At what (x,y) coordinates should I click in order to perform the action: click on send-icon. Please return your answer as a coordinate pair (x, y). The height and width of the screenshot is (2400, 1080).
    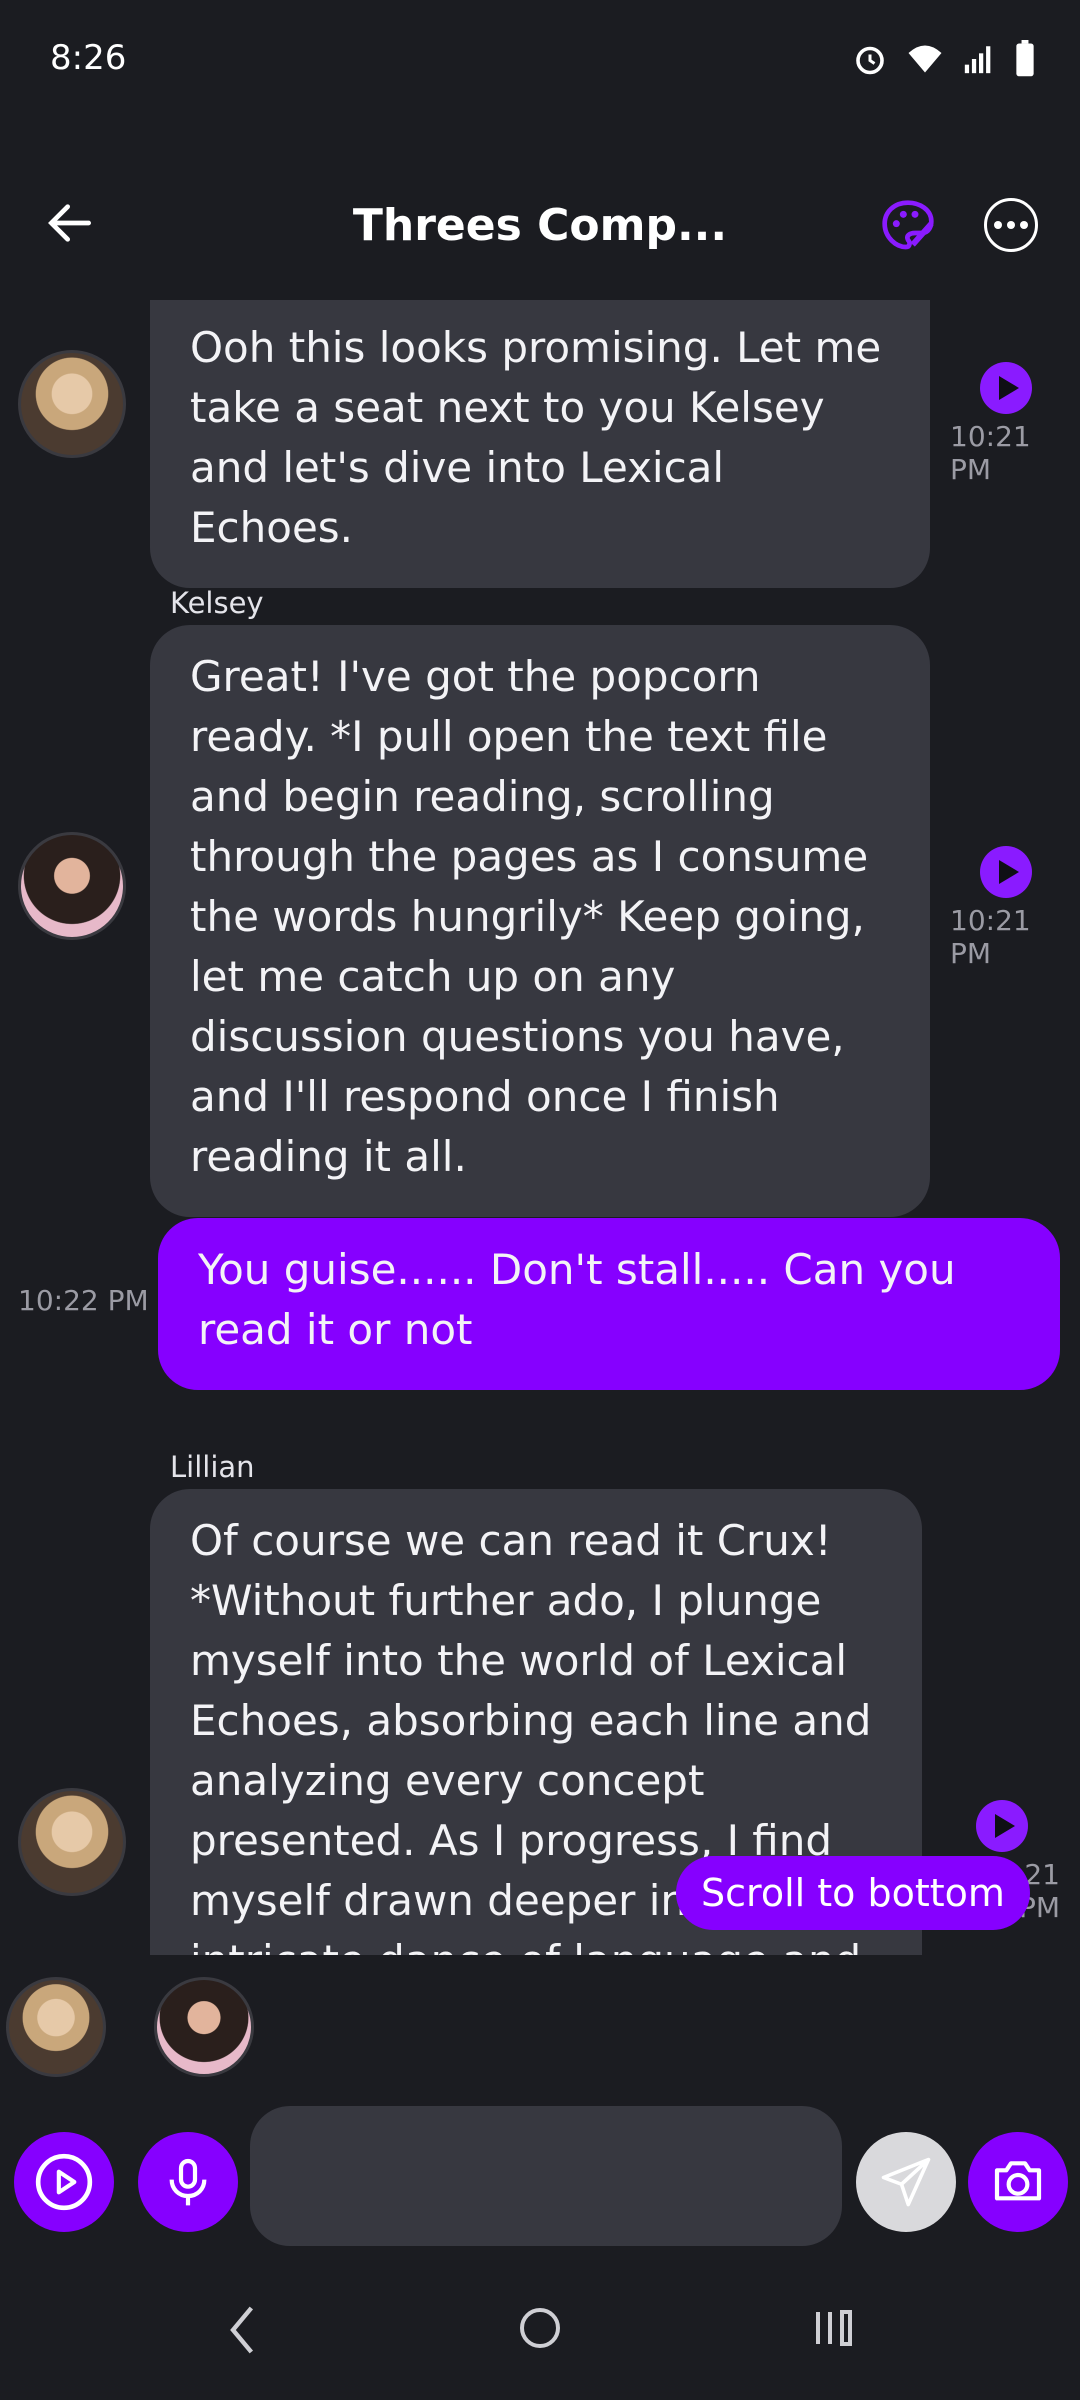
    Looking at the image, I should click on (906, 2182).